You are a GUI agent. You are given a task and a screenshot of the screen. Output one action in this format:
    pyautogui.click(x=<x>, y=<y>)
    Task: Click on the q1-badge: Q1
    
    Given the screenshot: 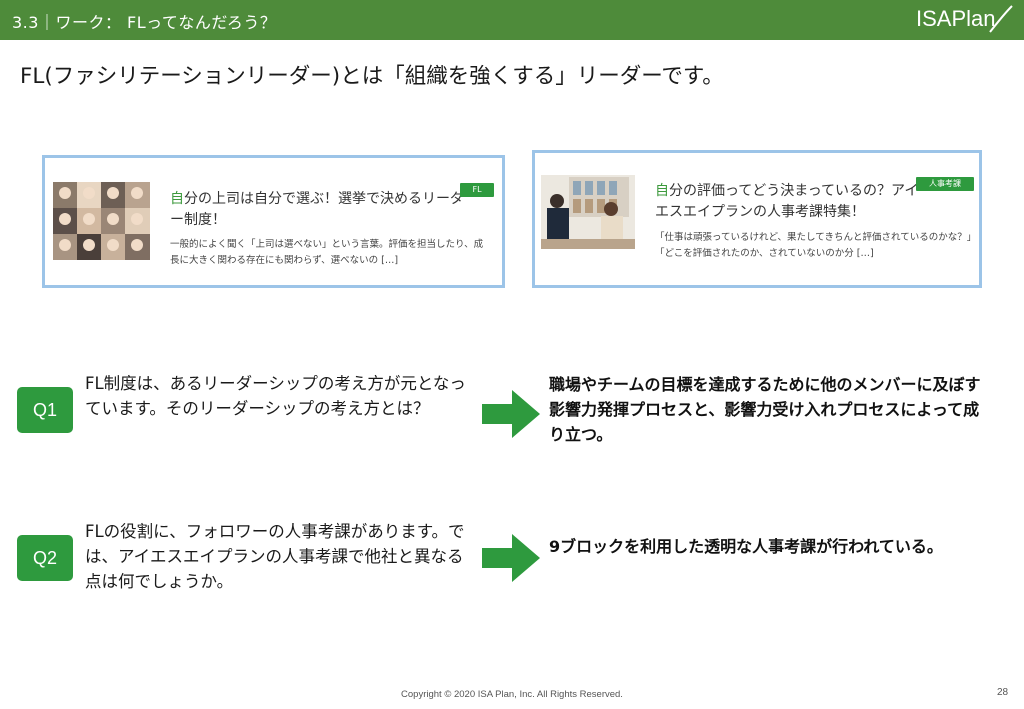 What is the action you would take?
    pyautogui.click(x=45, y=410)
    